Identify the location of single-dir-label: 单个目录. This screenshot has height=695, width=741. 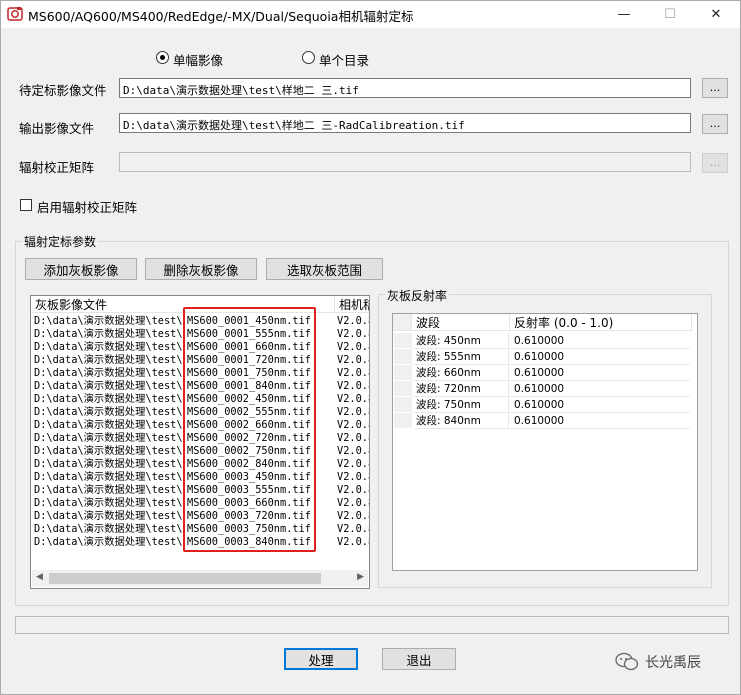
(344, 60).